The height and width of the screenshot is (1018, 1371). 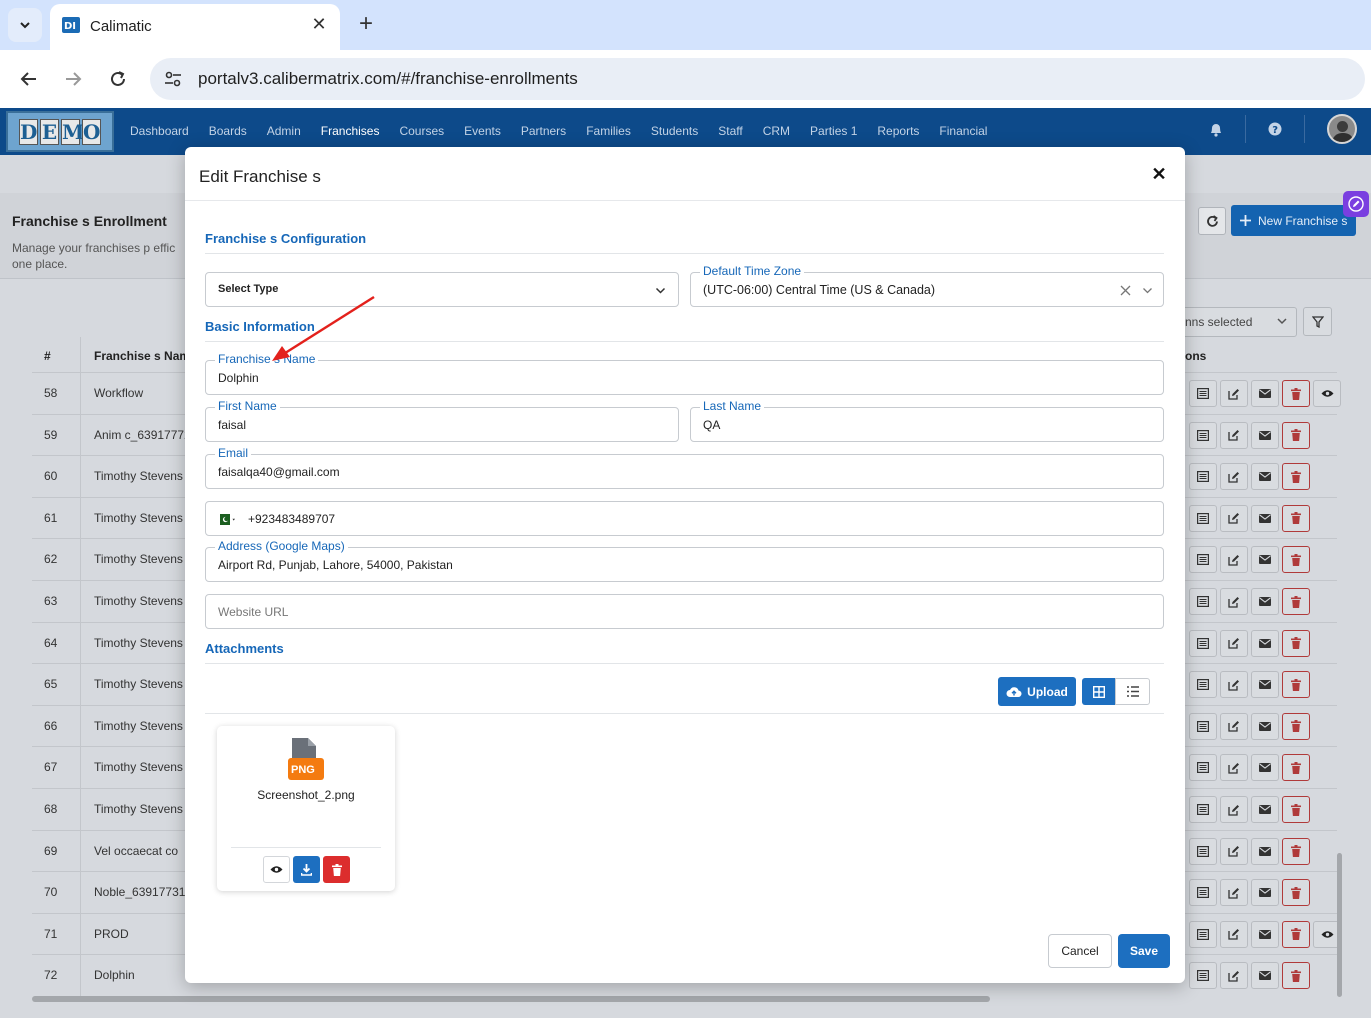 I want to click on save-button: Save, so click(x=1144, y=951).